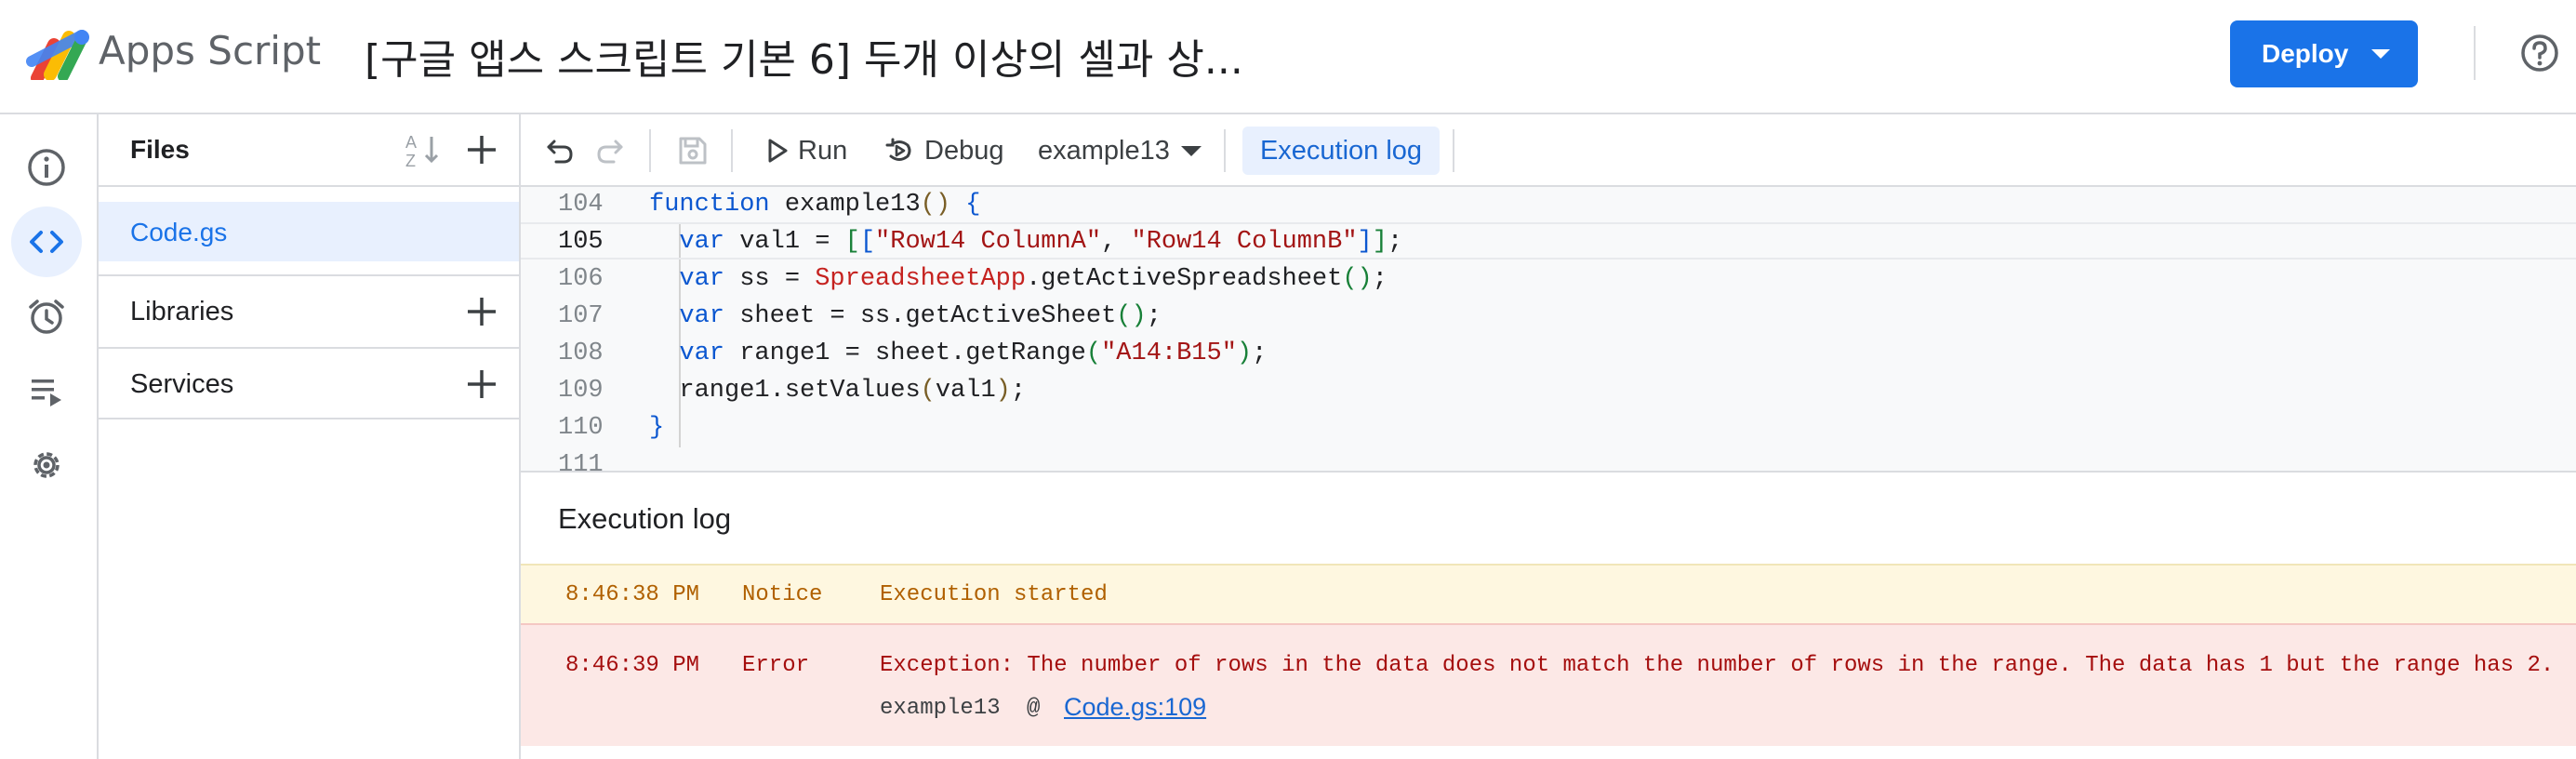  What do you see at coordinates (693, 150) in the screenshot?
I see `save-icon` at bounding box center [693, 150].